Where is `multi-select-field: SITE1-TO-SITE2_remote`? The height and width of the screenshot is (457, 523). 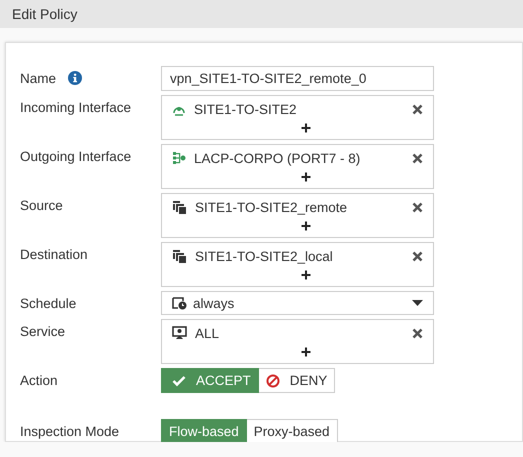
multi-select-field: SITE1-TO-SITE2_remote is located at coordinates (297, 215).